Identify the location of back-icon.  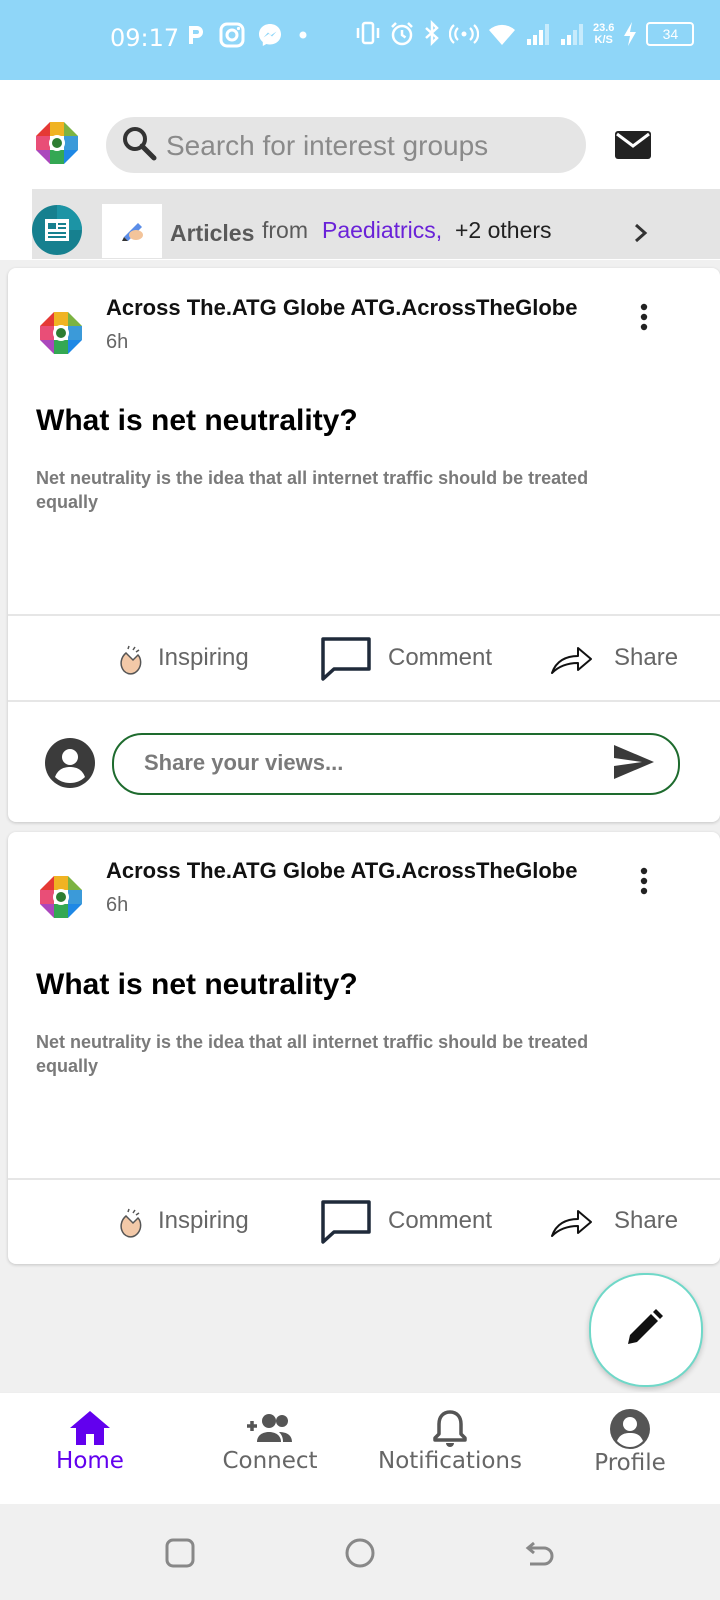
(540, 1553).